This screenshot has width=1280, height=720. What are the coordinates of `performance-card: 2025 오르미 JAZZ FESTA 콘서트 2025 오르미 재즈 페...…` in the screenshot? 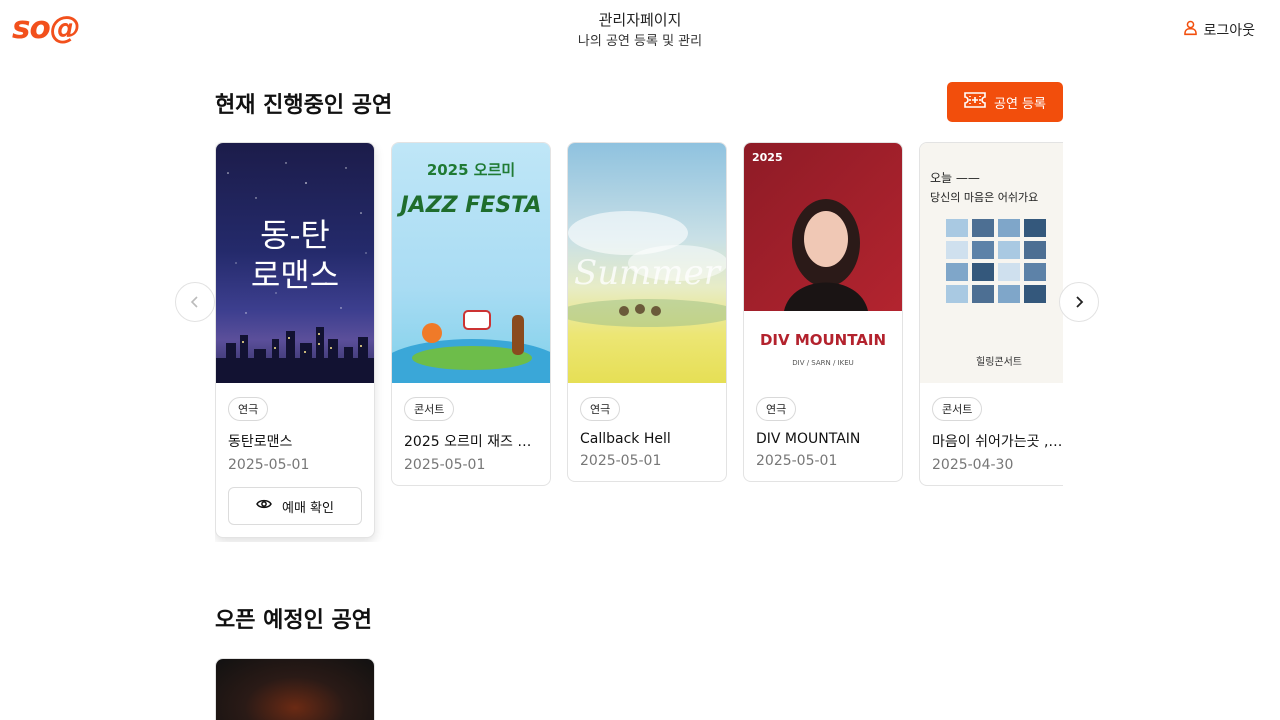 It's located at (471, 314).